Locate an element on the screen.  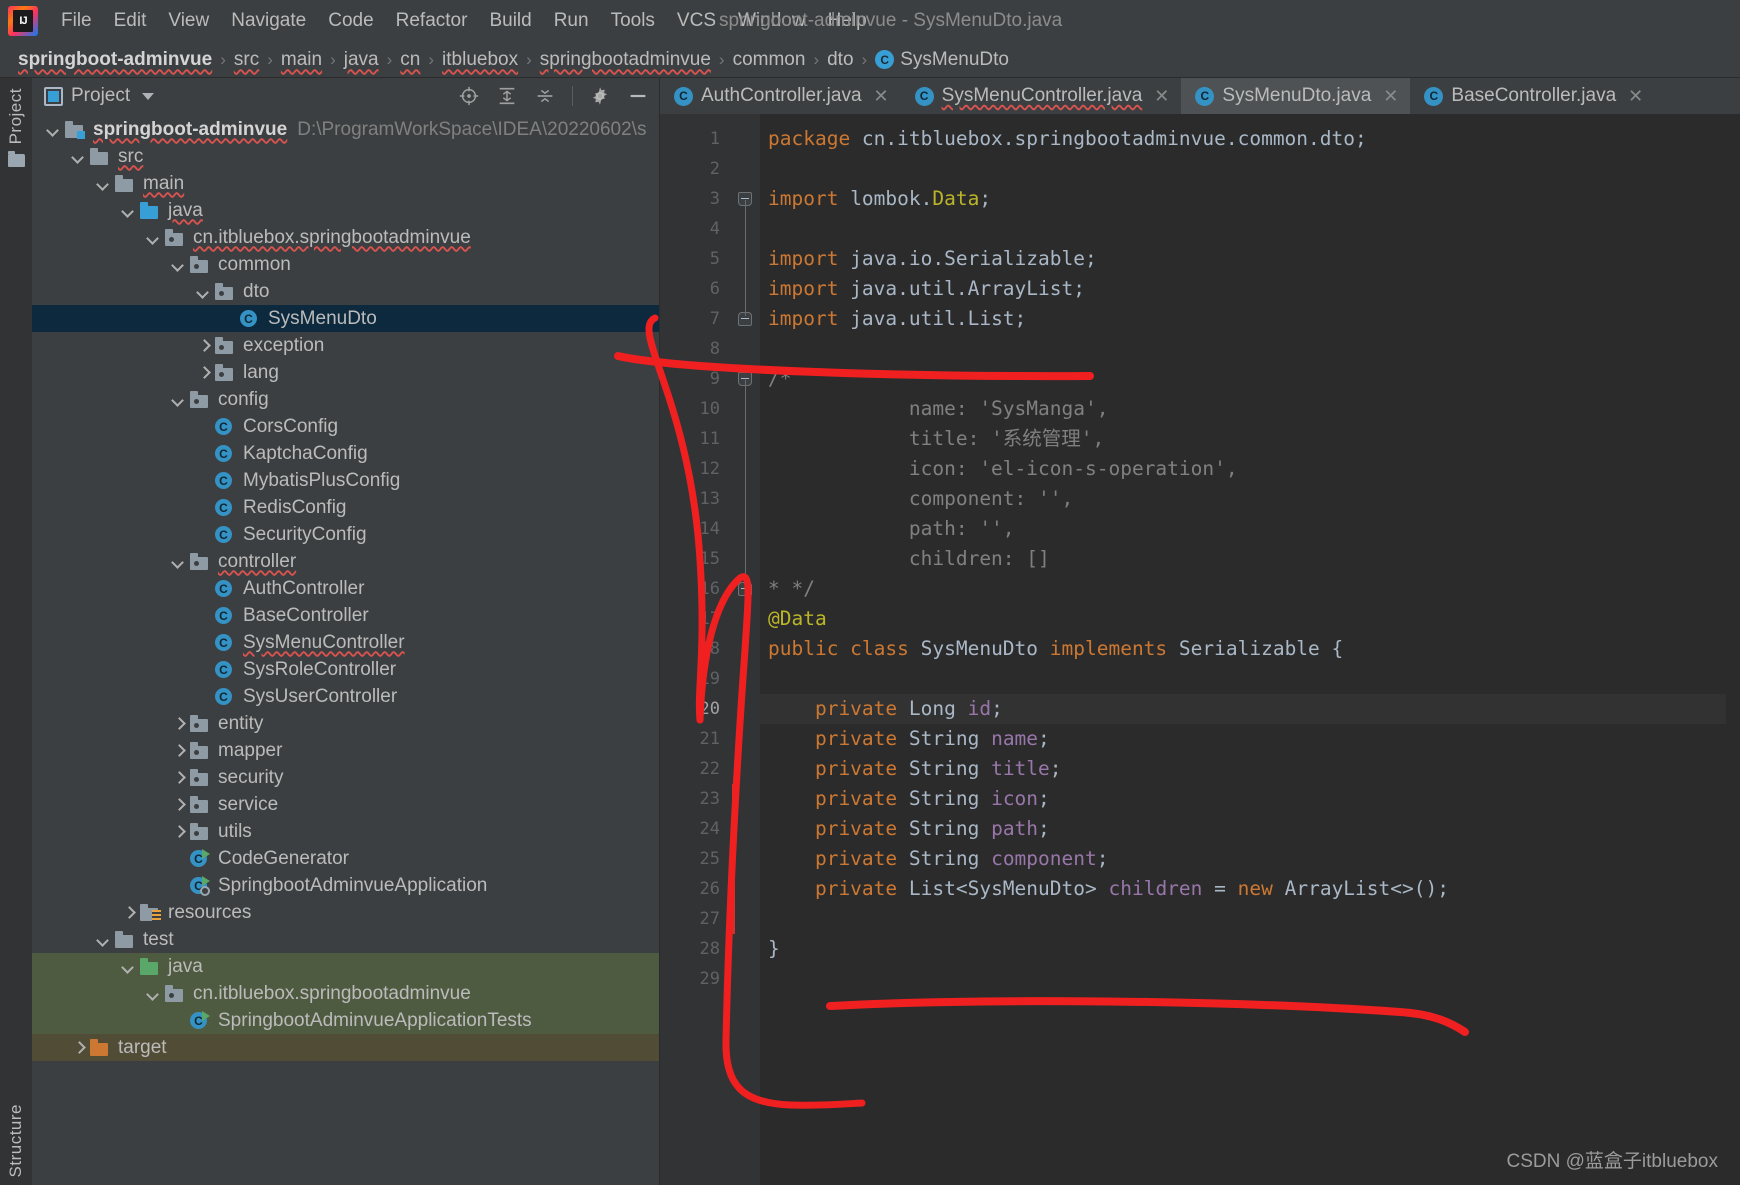
tree-row-springbootadminvueapplicationtests: SpringbootAdminvueApplicationTests is located at coordinates (345, 1020).